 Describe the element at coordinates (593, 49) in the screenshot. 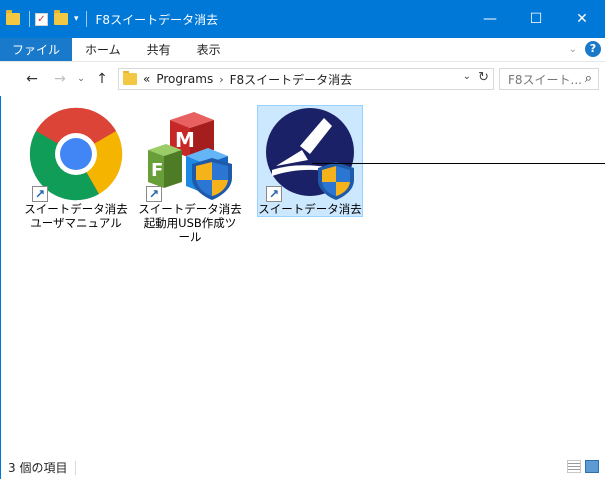

I see `help-icon: ?` at that location.